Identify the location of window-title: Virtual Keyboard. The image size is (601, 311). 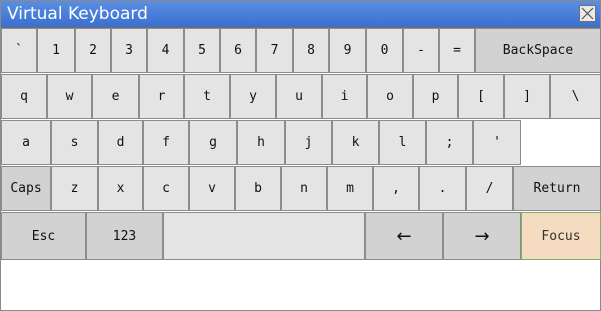
(77, 14).